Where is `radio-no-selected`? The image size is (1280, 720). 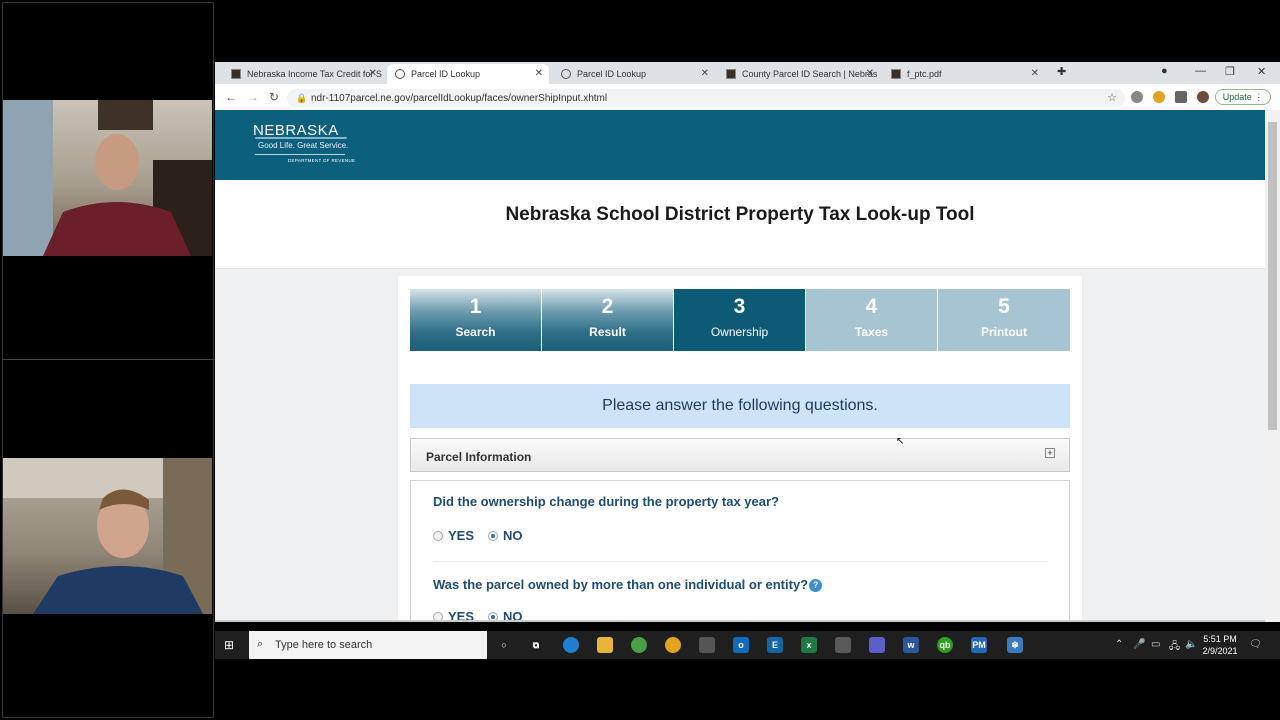
radio-no-selected is located at coordinates (493, 535).